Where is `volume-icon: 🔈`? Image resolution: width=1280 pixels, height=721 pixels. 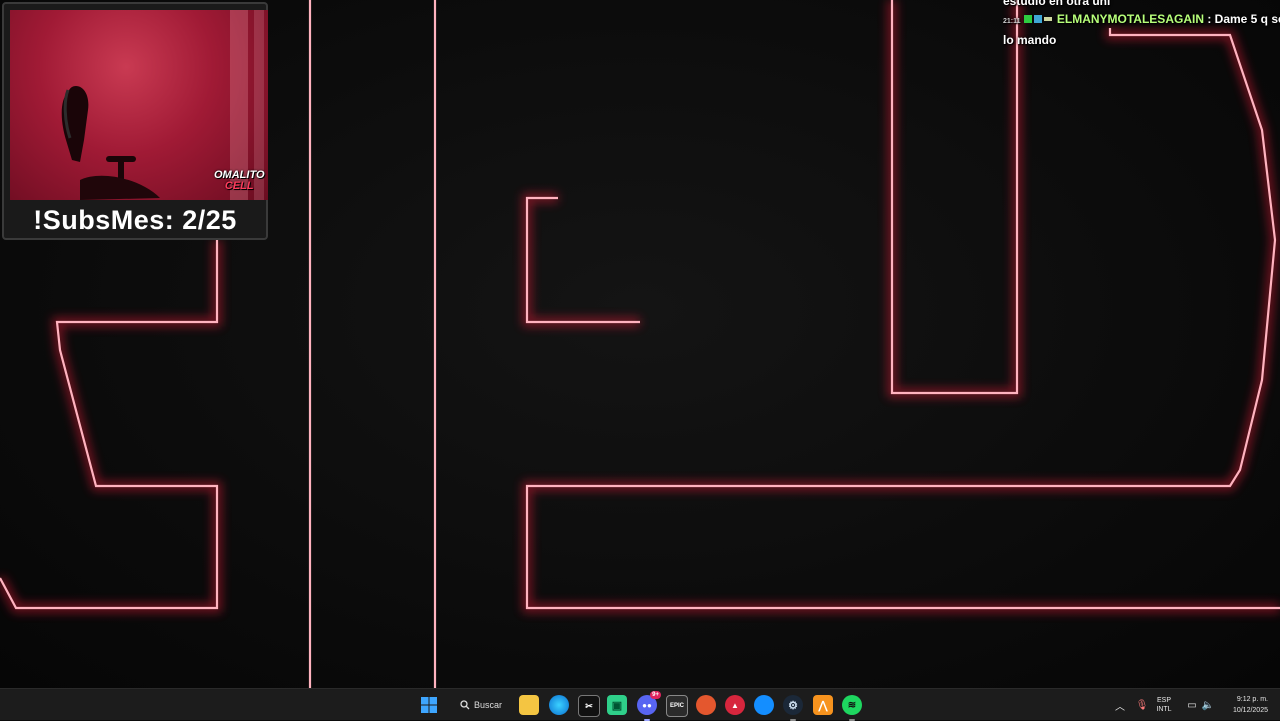 volume-icon: 🔈 is located at coordinates (1208, 705).